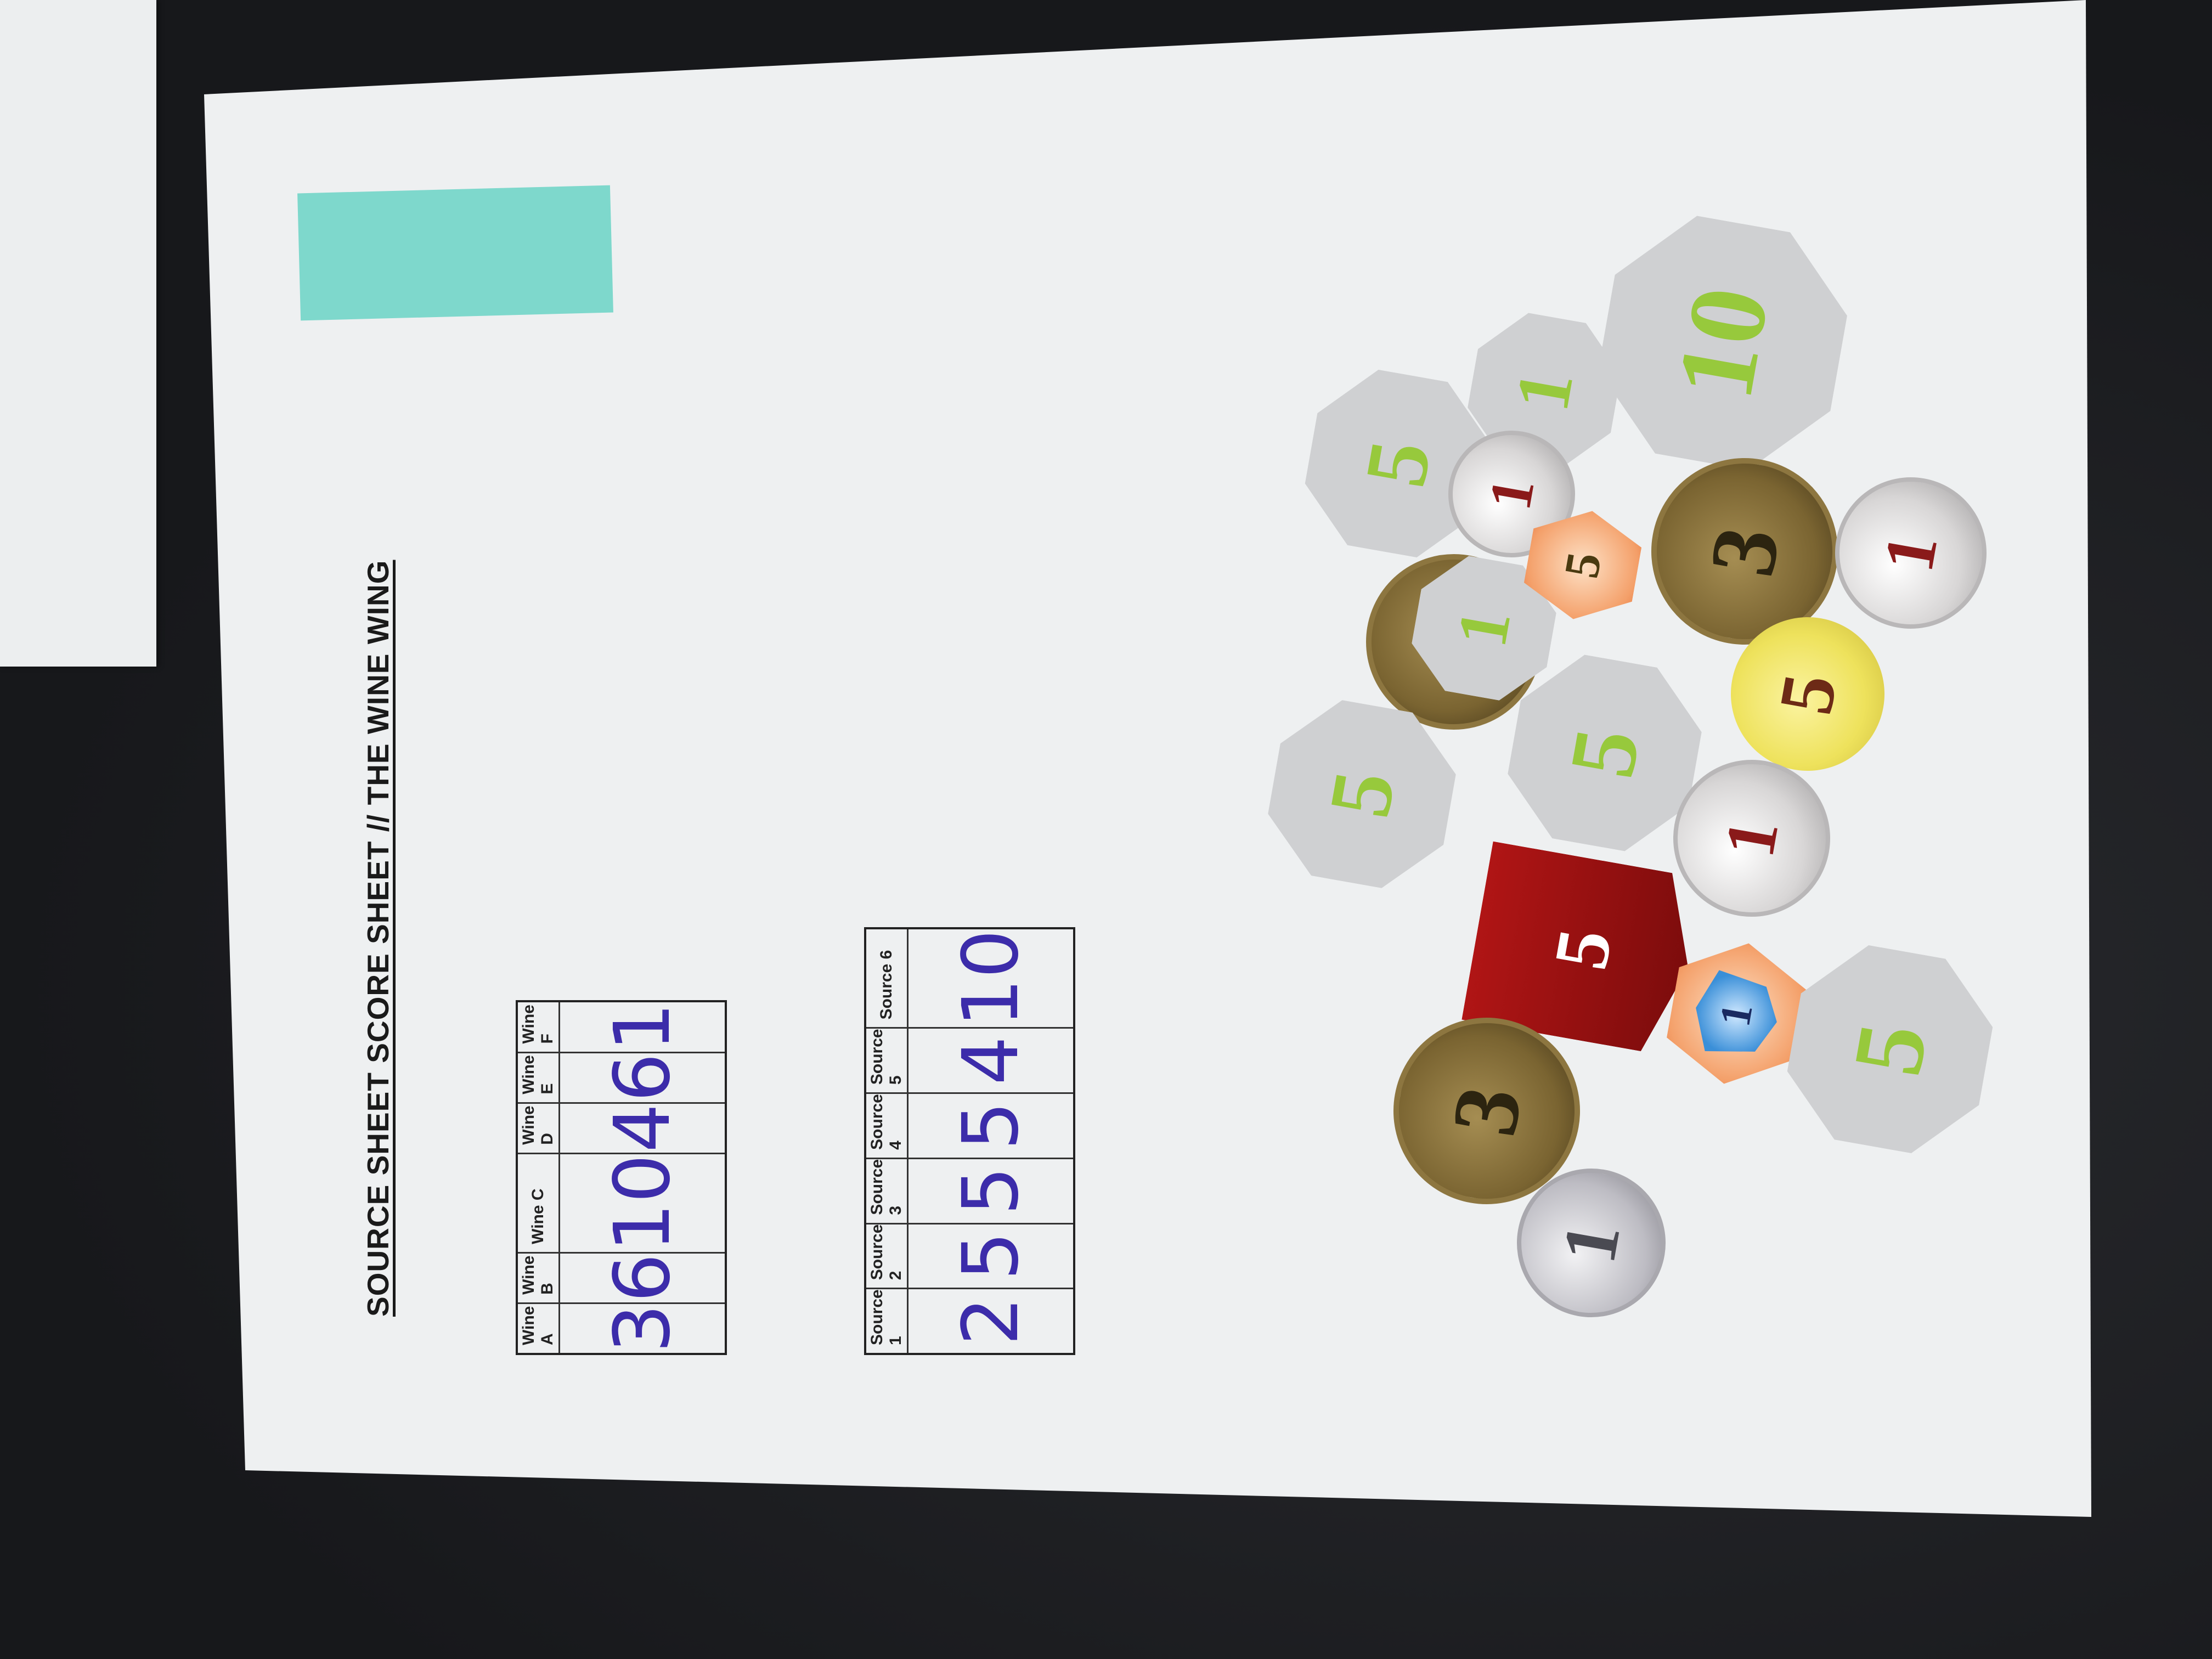 The image size is (2212, 1659). What do you see at coordinates (78, 333) in the screenshot?
I see `adjacent-paper-sheet` at bounding box center [78, 333].